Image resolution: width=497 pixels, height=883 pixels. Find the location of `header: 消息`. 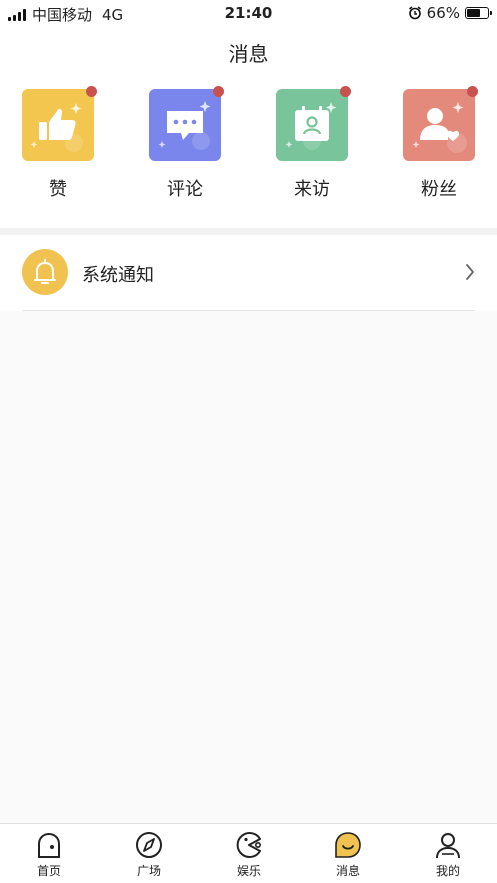

header: 消息 is located at coordinates (248, 50).